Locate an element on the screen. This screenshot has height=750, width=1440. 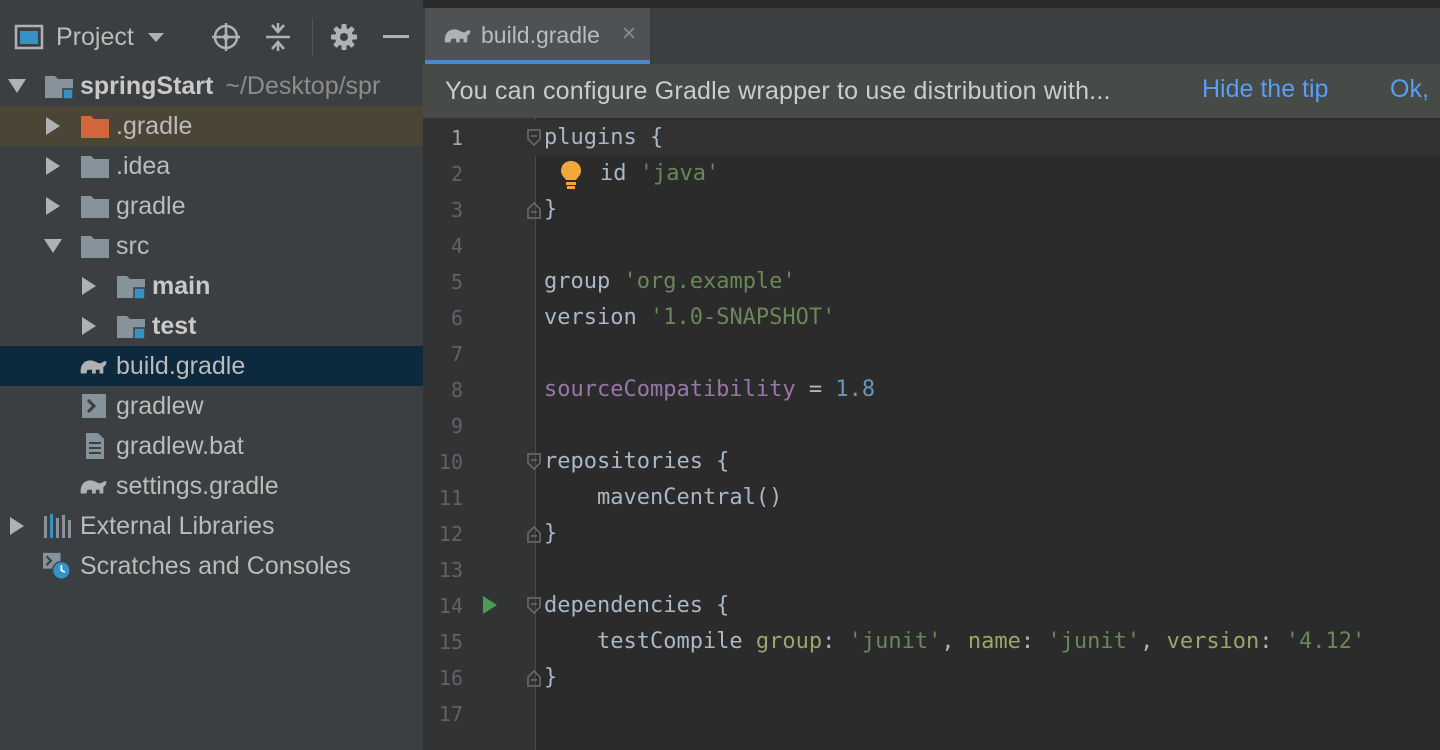
lightbulb-icon is located at coordinates (571, 175).